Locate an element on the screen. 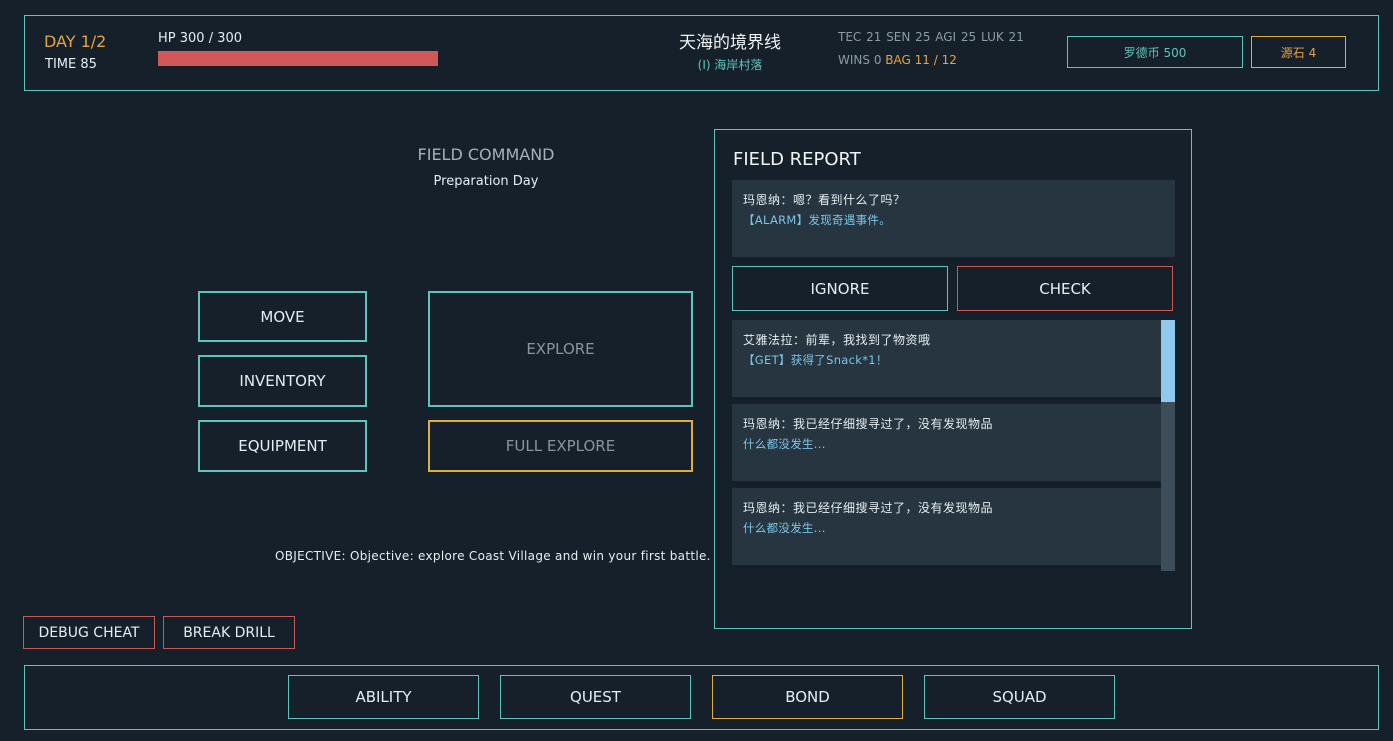 Image resolution: width=1393 pixels, height=741 pixels. field-report-title: FIELD REPORT is located at coordinates (797, 159).